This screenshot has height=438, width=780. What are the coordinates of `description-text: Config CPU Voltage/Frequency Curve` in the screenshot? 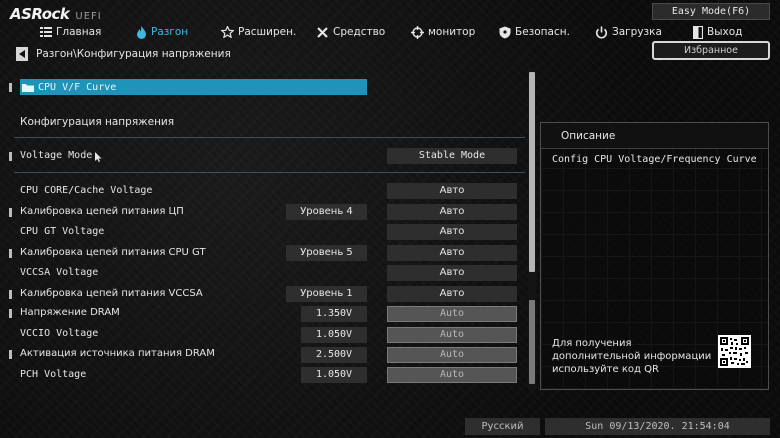 It's located at (654, 159).